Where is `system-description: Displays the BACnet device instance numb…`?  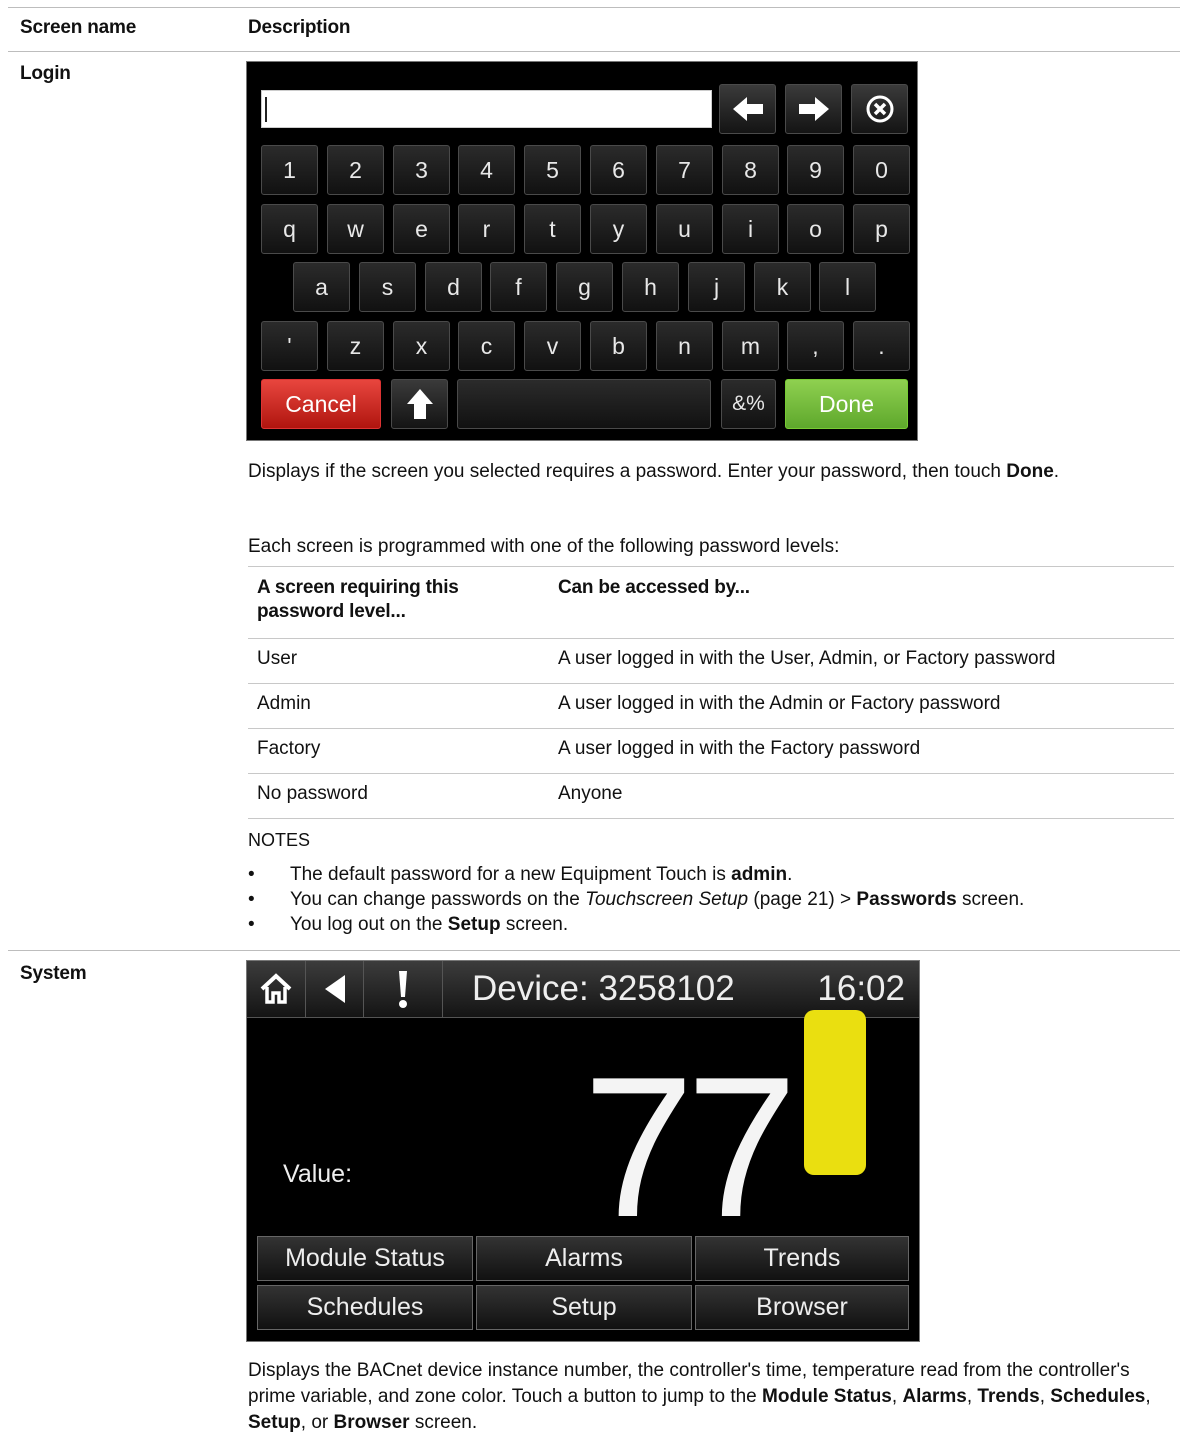
system-description: Displays the BACnet device instance numb… is located at coordinates (708, 1397).